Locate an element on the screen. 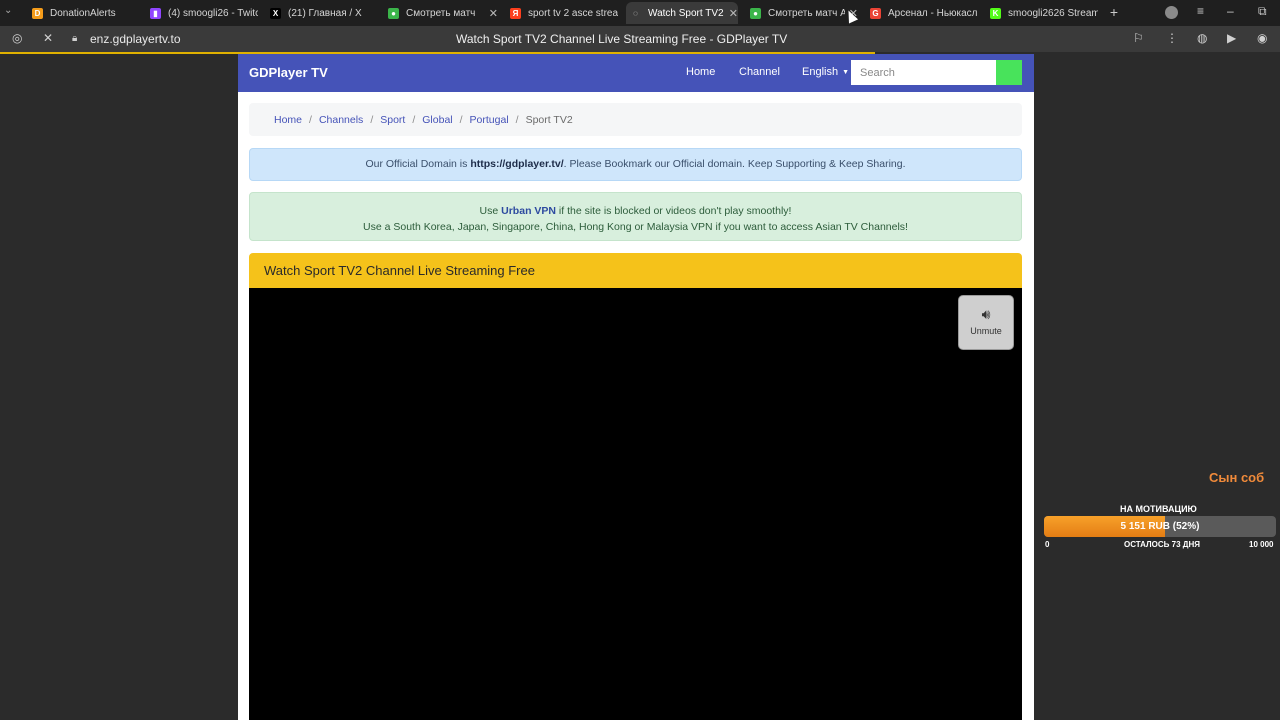 The height and width of the screenshot is (720, 1280). browser-tab: Ksmoogli2626 Stream is located at coordinates (1042, 13).